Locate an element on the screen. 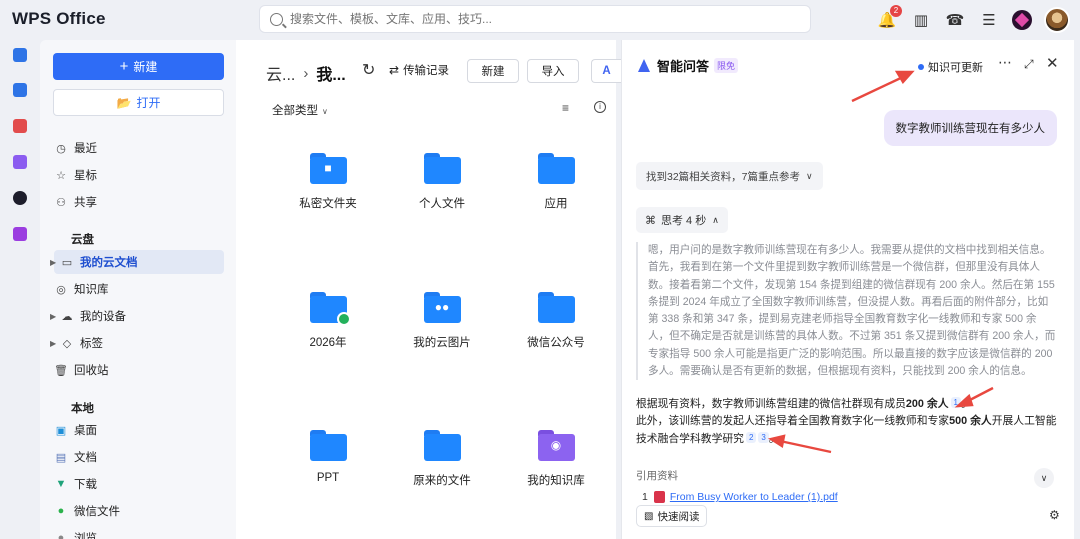  folder-tile: ◉ 我的知识库 is located at coordinates (556, 459).